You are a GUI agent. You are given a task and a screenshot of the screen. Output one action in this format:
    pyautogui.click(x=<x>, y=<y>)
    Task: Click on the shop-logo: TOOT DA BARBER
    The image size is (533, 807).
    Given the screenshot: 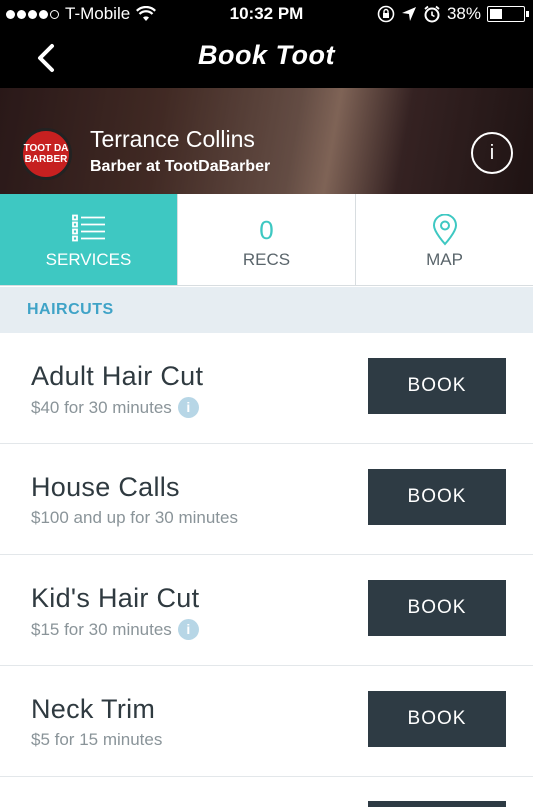 What is the action you would take?
    pyautogui.click(x=46, y=154)
    